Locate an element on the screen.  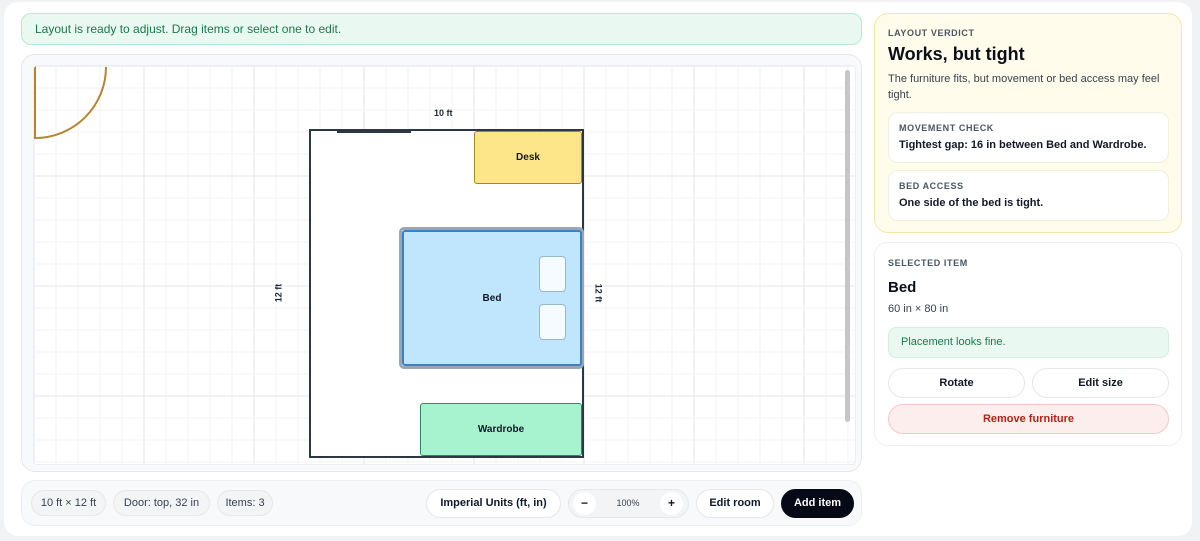
selected-eyebrow: SELECTED ITEM is located at coordinates (928, 263).